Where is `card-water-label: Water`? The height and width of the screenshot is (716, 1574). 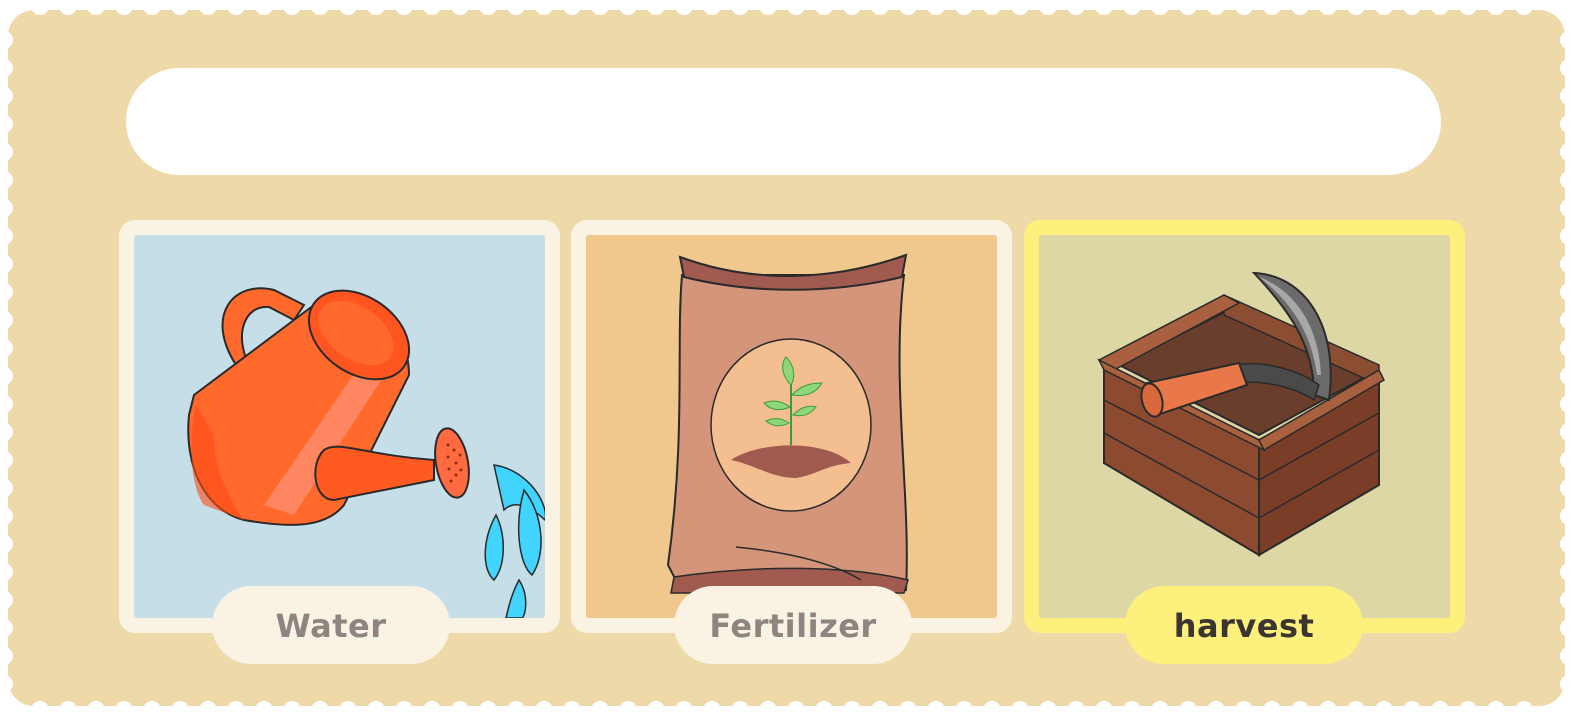
card-water-label: Water is located at coordinates (331, 625).